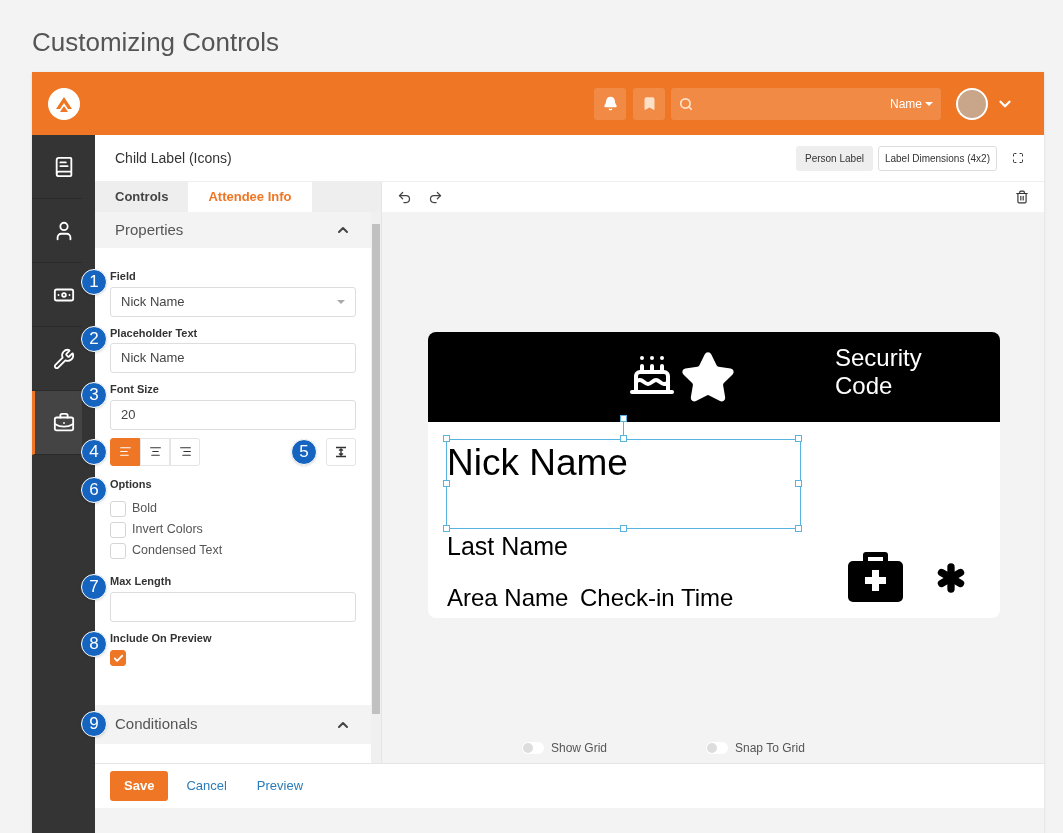  I want to click on wrench-icon, so click(63, 358).